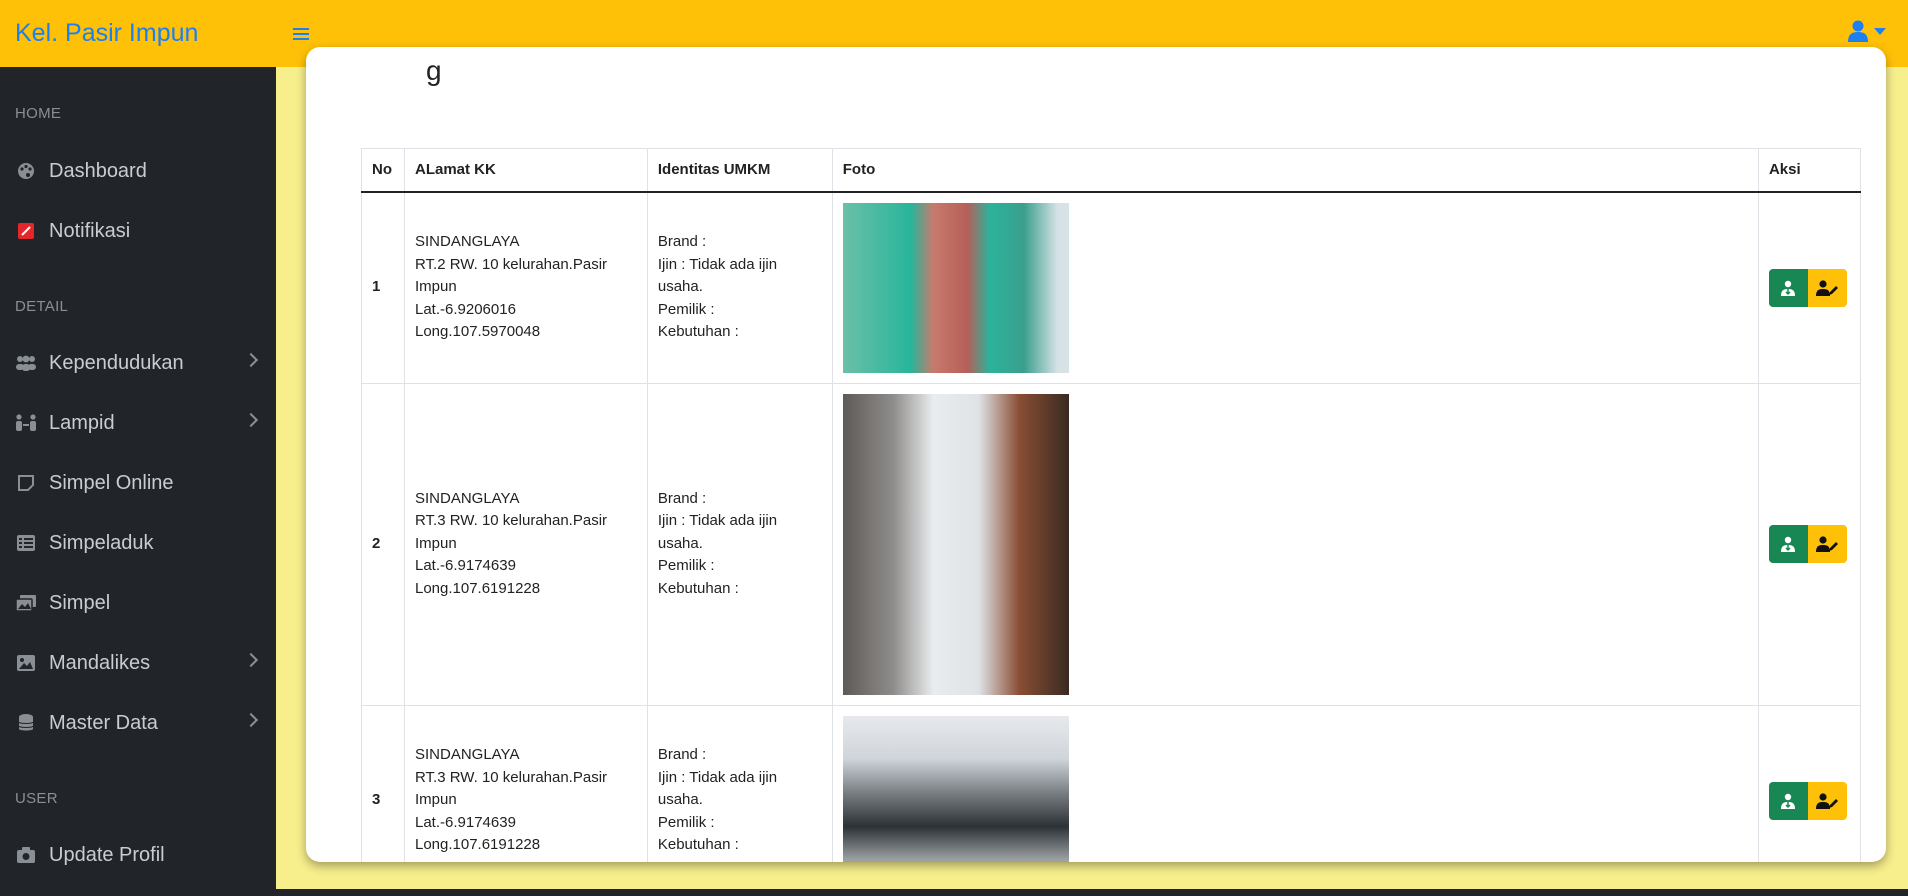 The height and width of the screenshot is (896, 1908). What do you see at coordinates (26, 423) in the screenshot?
I see `people-arrows-icon` at bounding box center [26, 423].